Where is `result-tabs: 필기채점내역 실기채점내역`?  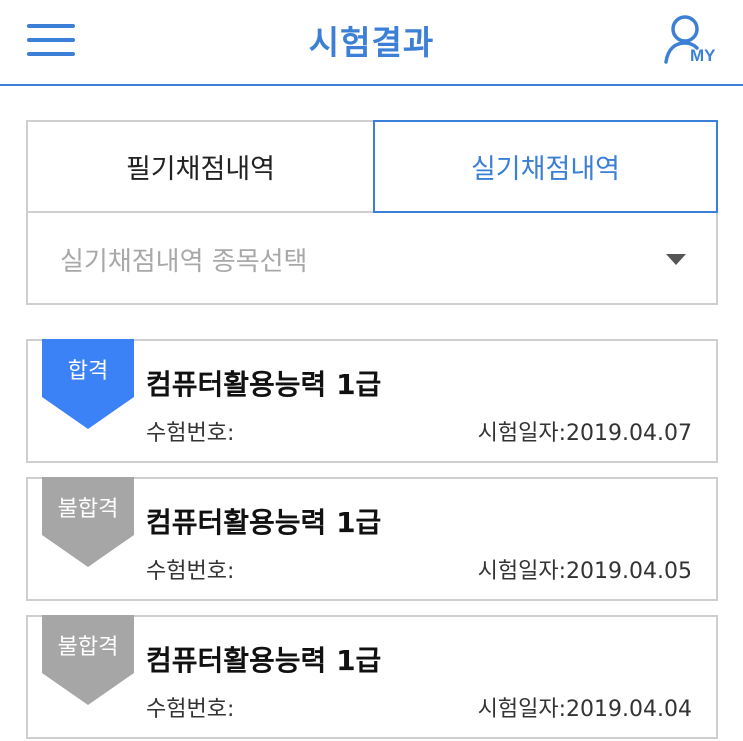
result-tabs: 필기채점내역 실기채점내역 is located at coordinates (372, 166).